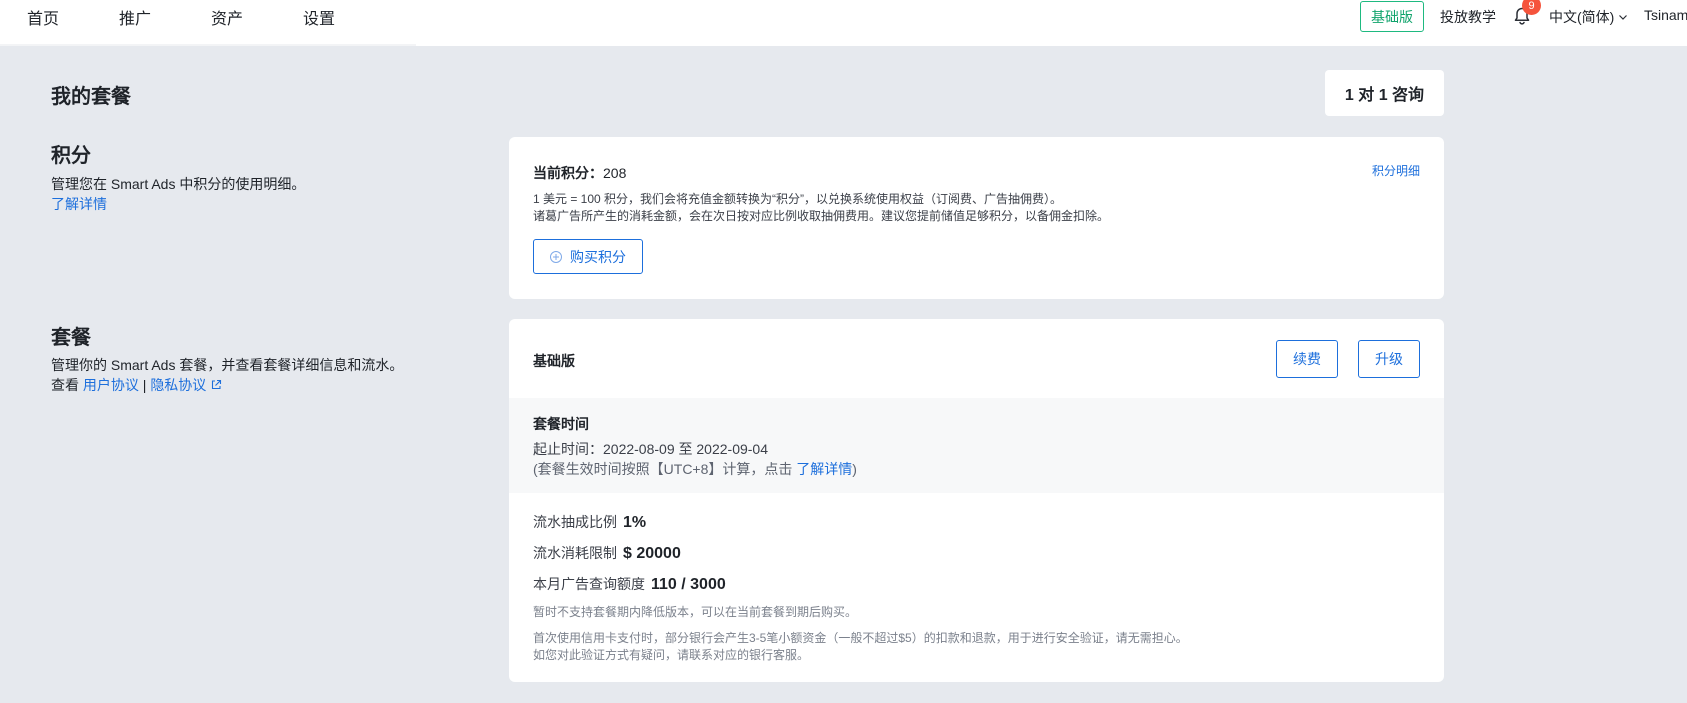 This screenshot has width=1687, height=703. I want to click on plan-time-range: 起止时间：2022-08-09 至 2022-09-04, so click(650, 449).